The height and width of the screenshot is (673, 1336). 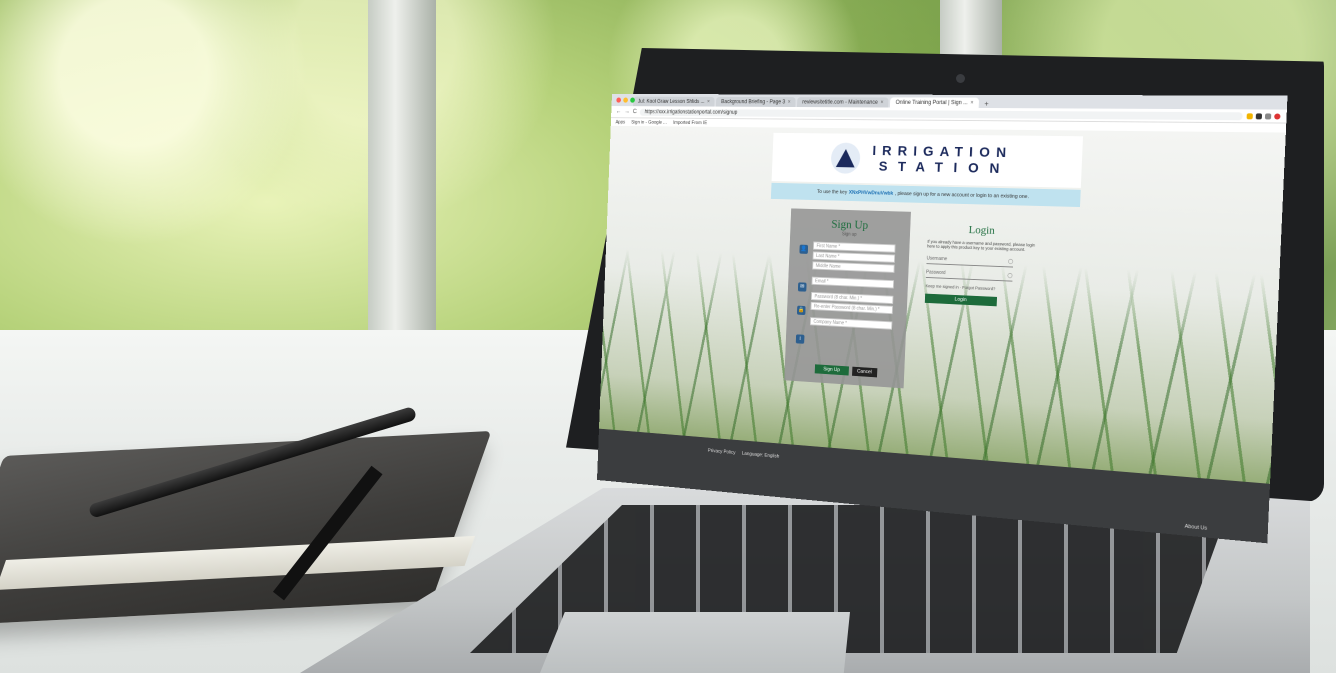 I want to click on cancel-button: Cancel, so click(x=864, y=372).